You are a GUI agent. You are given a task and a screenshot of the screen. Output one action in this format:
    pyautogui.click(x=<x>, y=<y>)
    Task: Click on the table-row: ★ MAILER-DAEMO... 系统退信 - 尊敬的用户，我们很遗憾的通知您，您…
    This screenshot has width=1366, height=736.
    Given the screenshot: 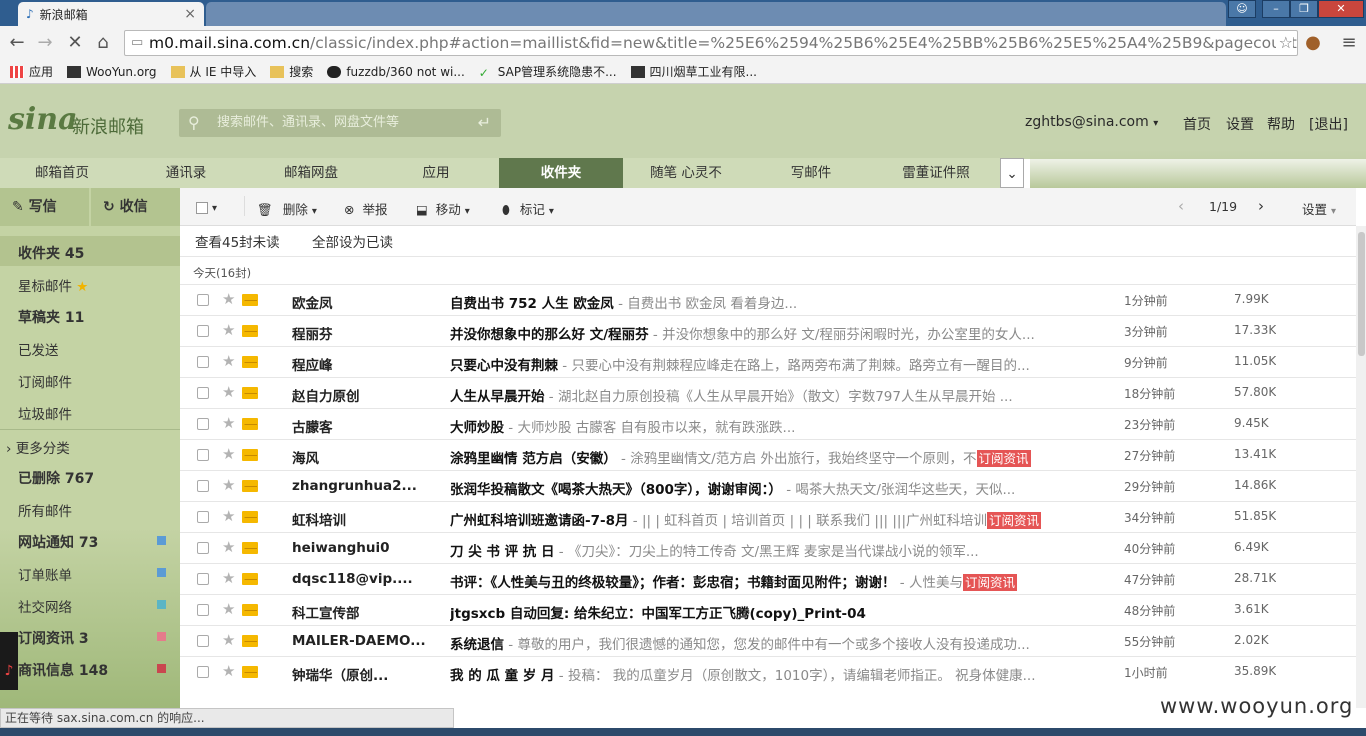 What is the action you would take?
    pyautogui.click(x=768, y=640)
    